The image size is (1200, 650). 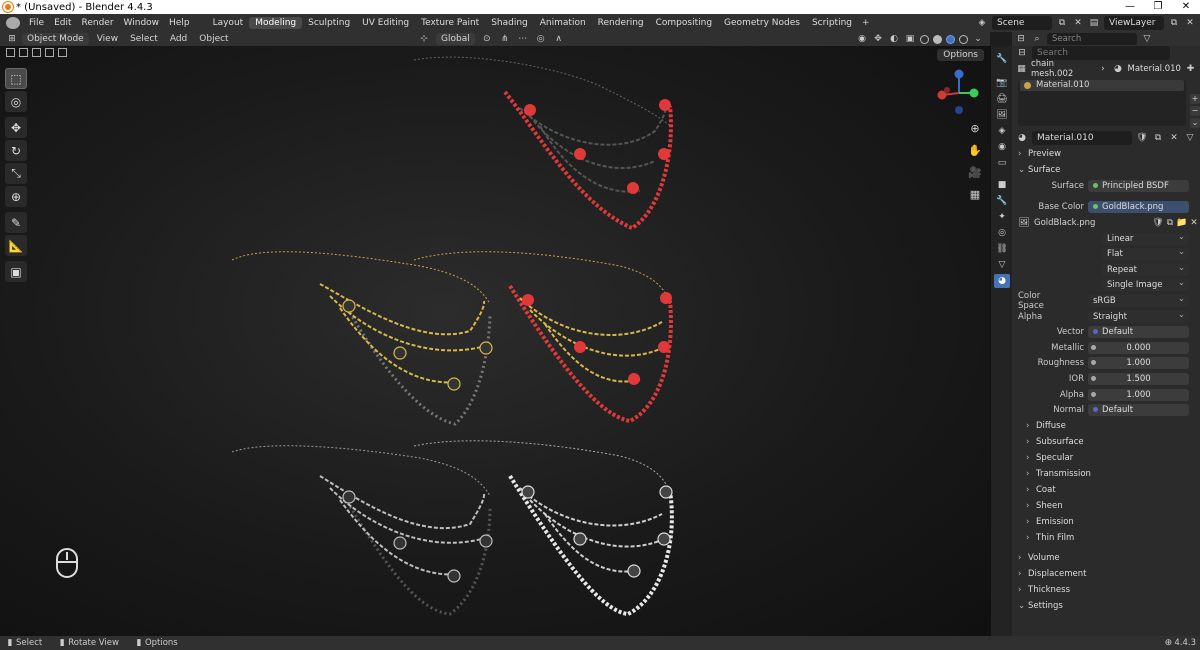 I want to click on interpolation-dropdown: Linear, so click(x=1145, y=238).